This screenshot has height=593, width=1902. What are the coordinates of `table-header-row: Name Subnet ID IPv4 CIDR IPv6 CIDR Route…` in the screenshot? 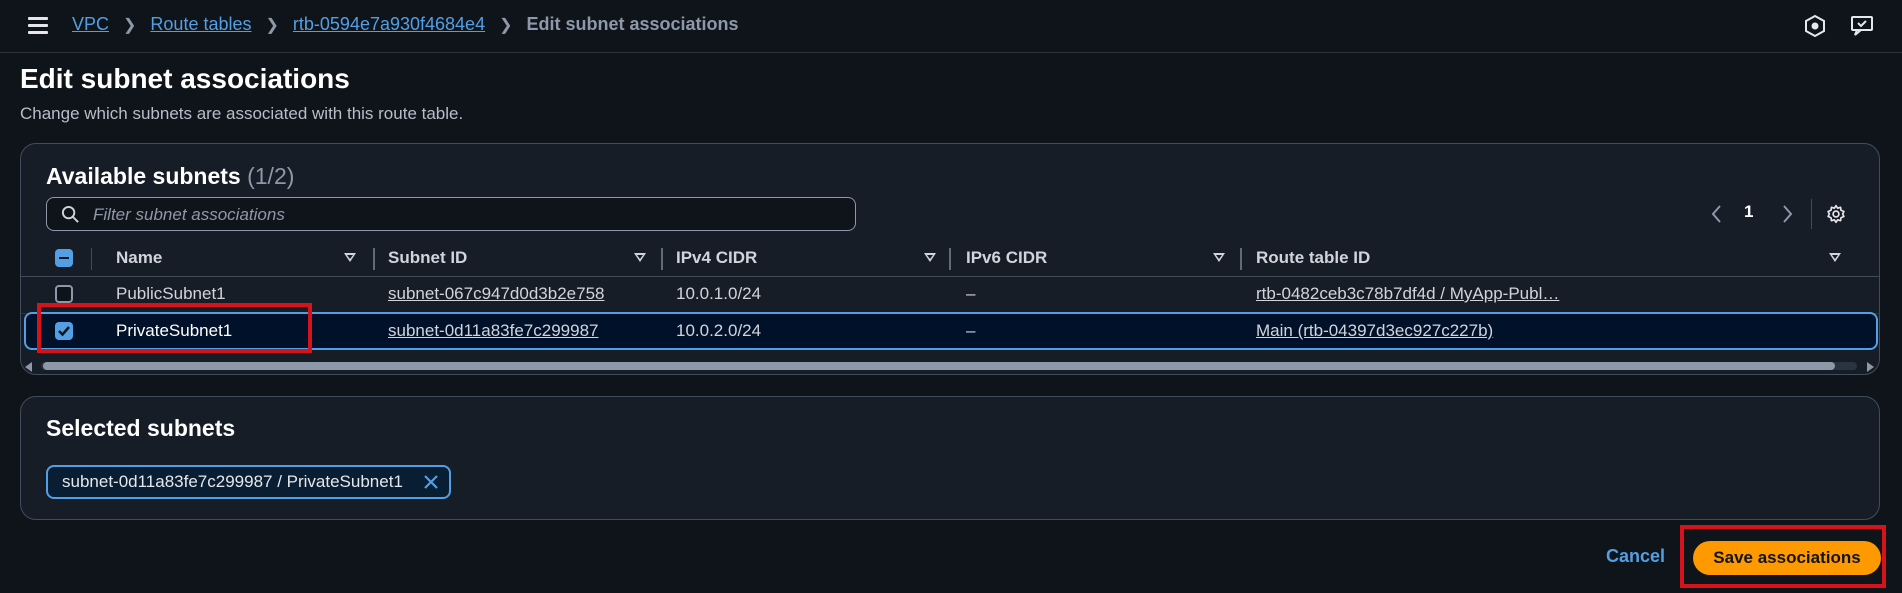 It's located at (950, 258).